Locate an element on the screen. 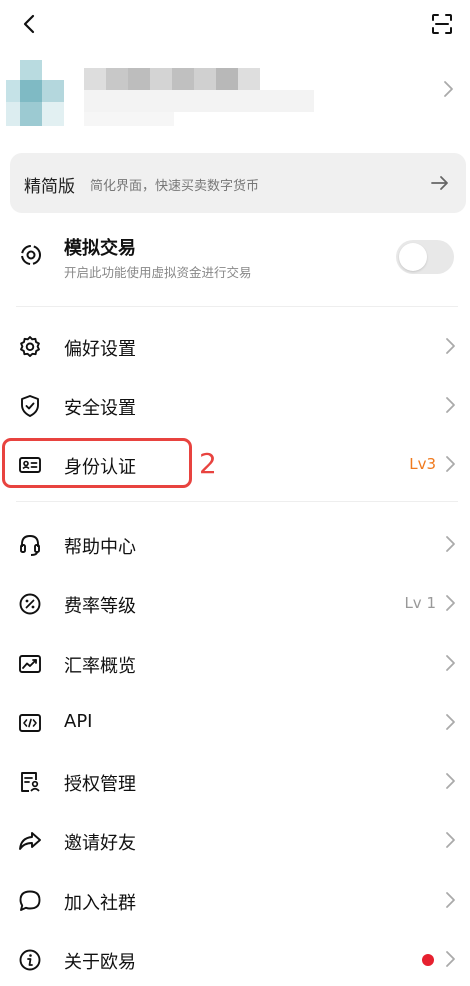  back-button is located at coordinates (30, 24).